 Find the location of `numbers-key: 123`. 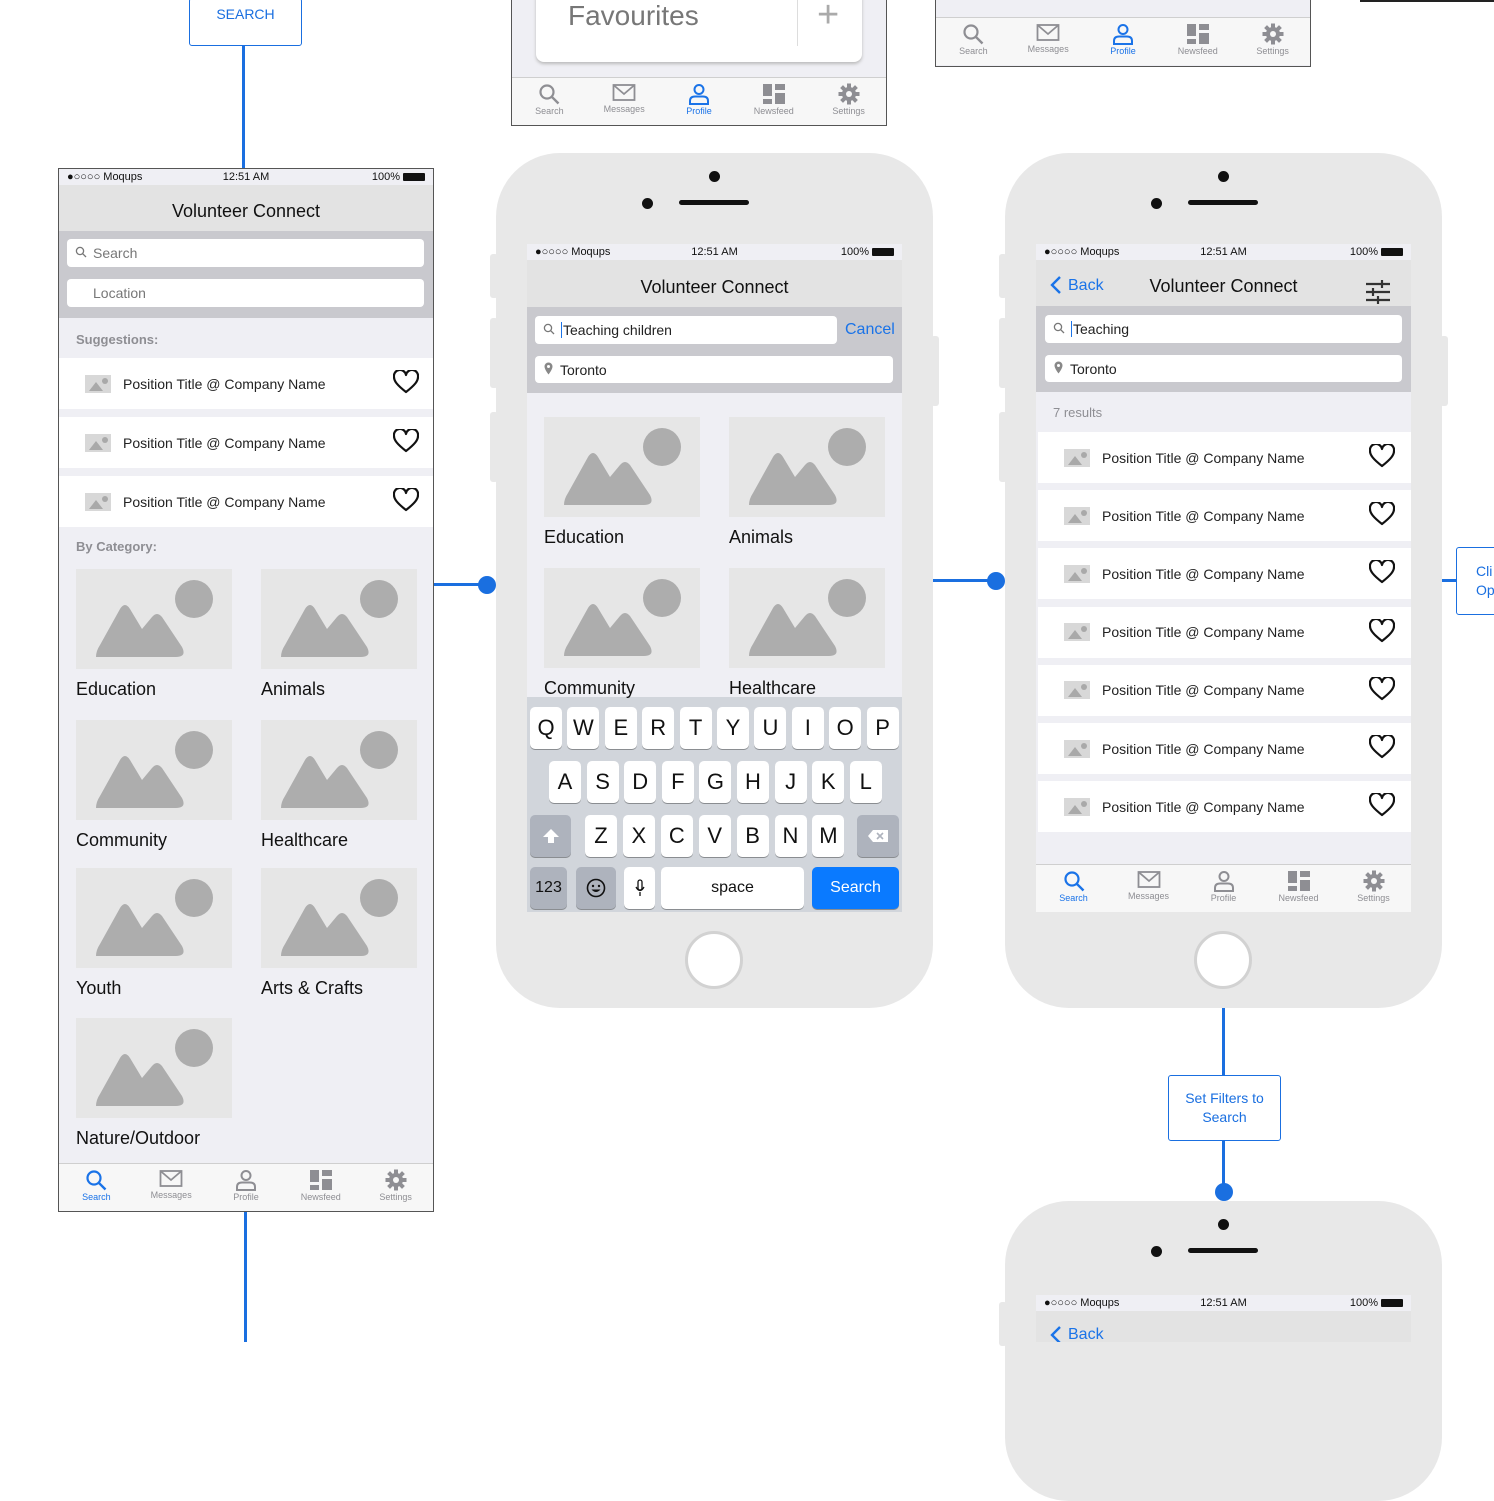

numbers-key: 123 is located at coordinates (548, 888).